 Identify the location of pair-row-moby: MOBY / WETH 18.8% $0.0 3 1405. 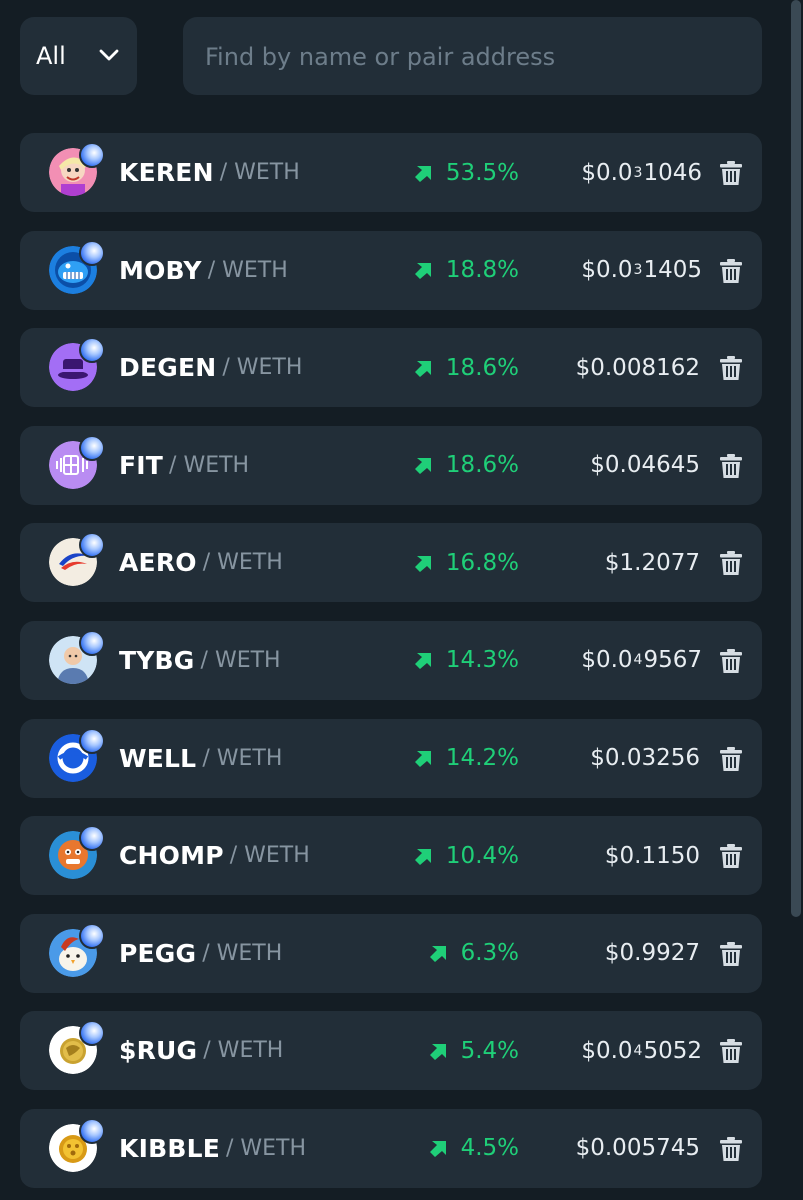
(391, 270).